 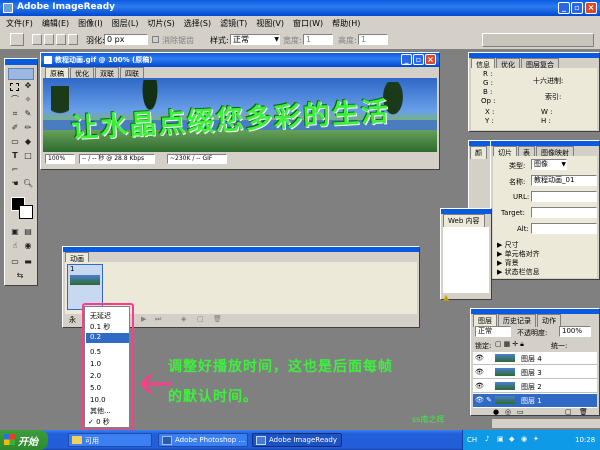 I want to click on menu-file: 文件(F), so click(x=19, y=23).